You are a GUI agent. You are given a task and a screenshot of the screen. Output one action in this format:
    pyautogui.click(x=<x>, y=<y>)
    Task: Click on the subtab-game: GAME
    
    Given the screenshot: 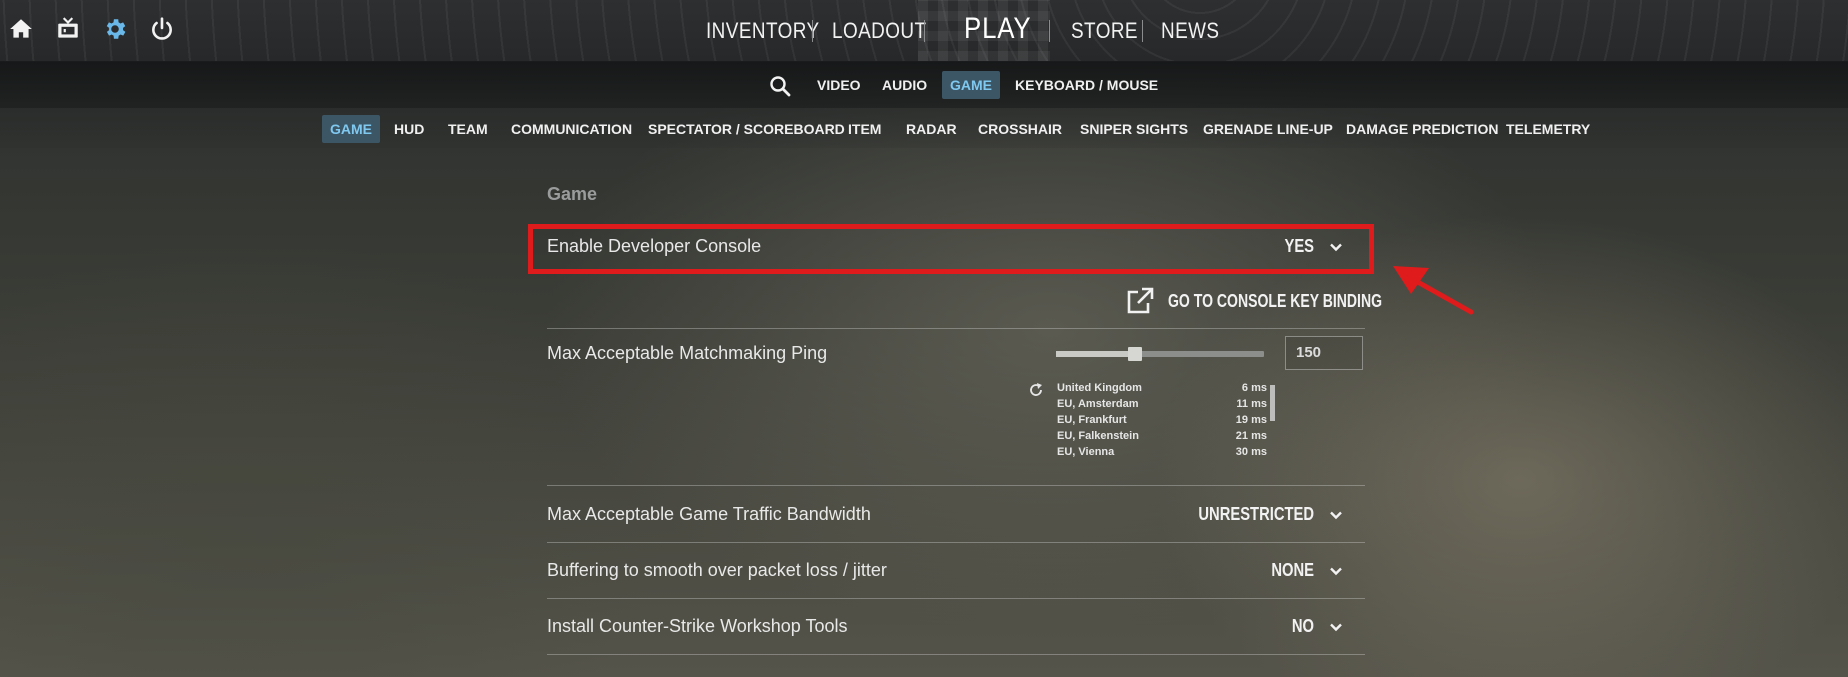 What is the action you would take?
    pyautogui.click(x=351, y=129)
    